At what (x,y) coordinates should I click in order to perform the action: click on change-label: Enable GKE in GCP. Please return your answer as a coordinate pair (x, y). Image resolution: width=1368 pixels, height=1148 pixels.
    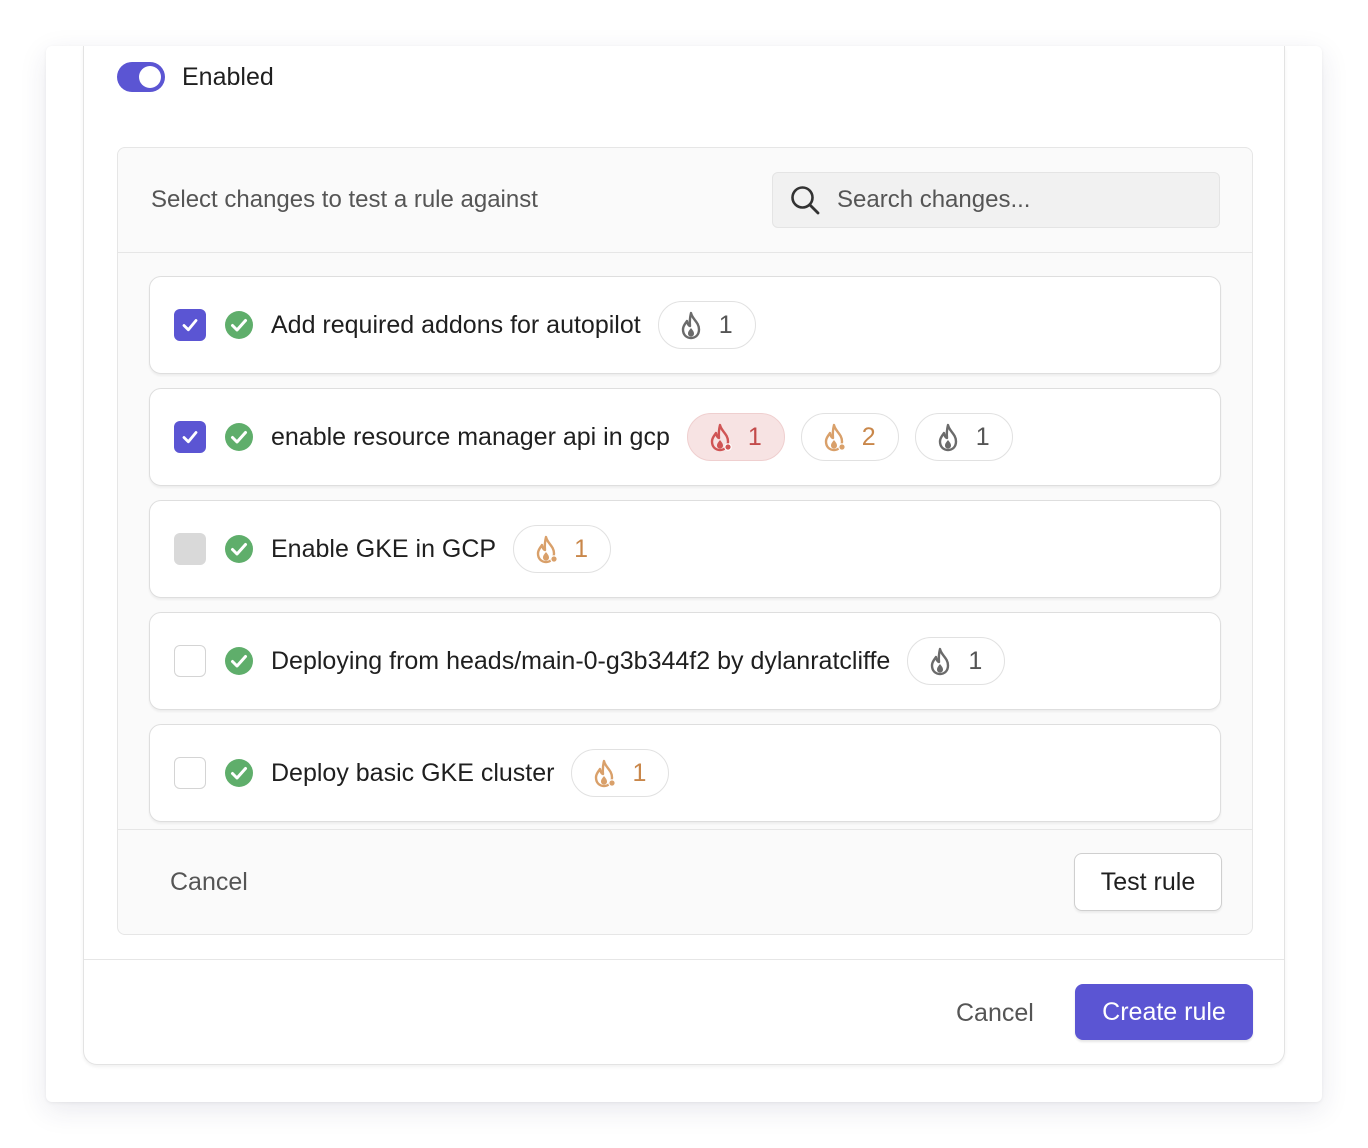
    Looking at the image, I should click on (384, 548).